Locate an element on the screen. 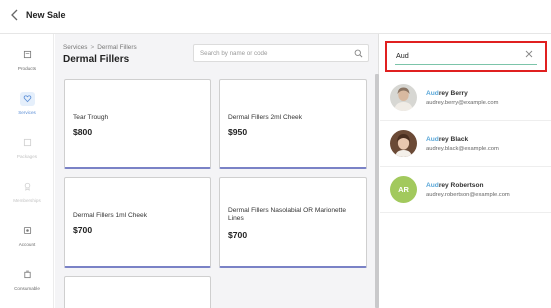  service-name: Dermal Fillers 2ml Cheek is located at coordinates (265, 117).